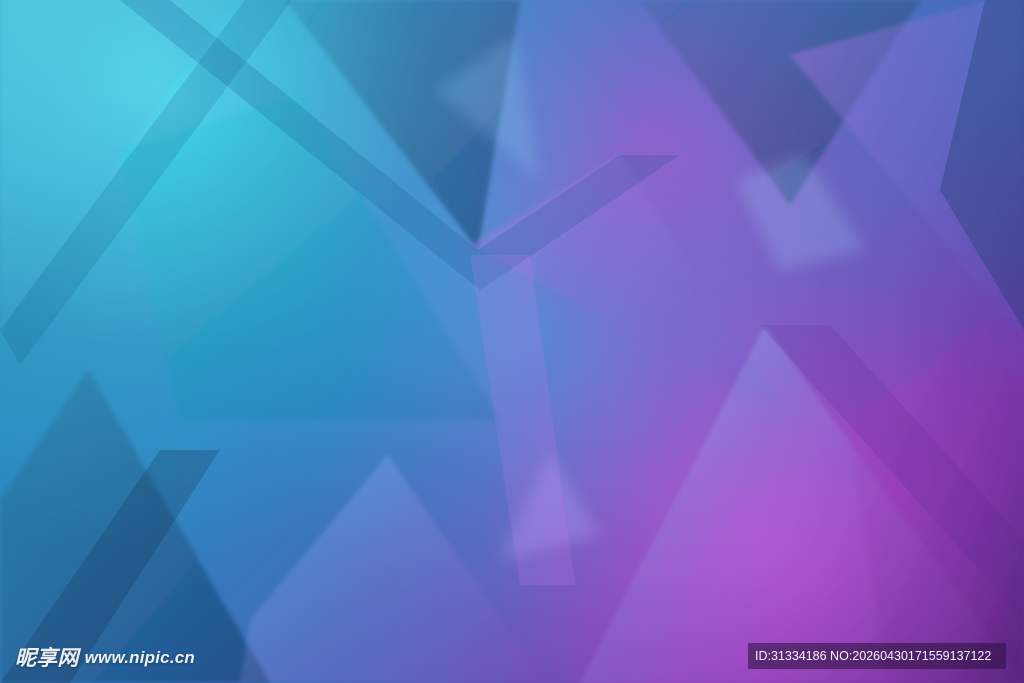 Image resolution: width=1024 pixels, height=683 pixels. I want to click on image-id-label: ID:31334186 NO:20260430171559137122, so click(877, 656).